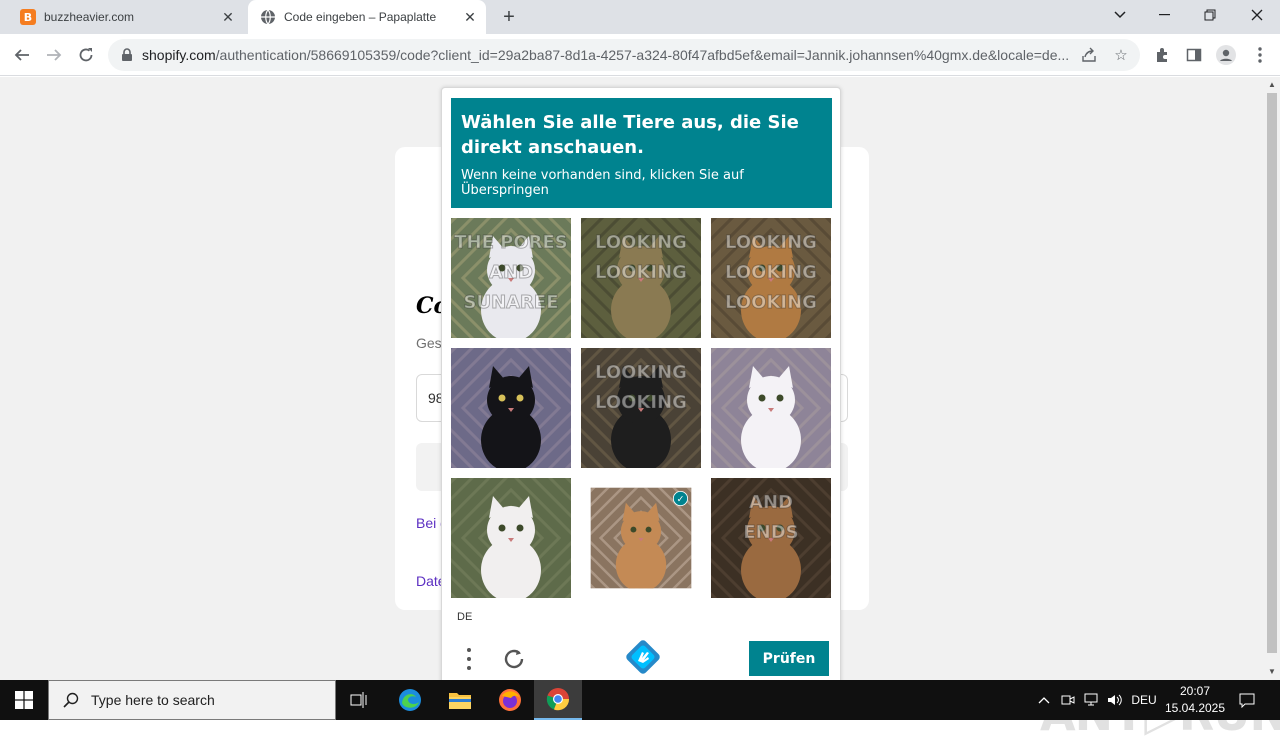 The image size is (1280, 741). I want to click on windows-start-icon, so click(24, 700).